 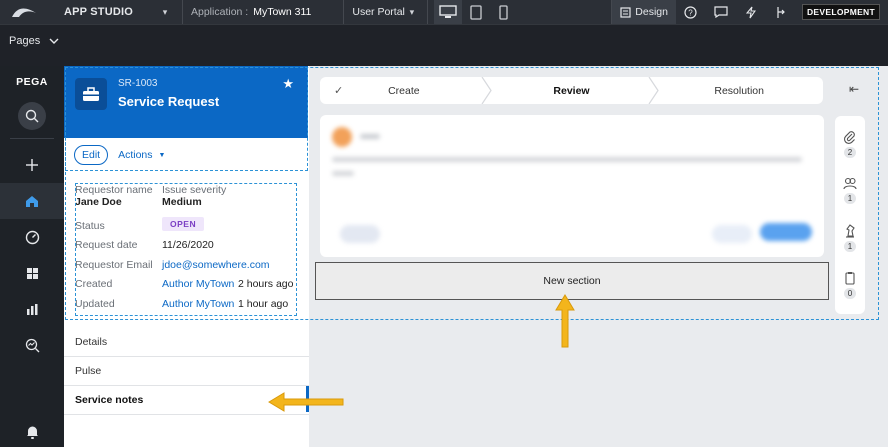 I want to click on pages-menu: Pages, so click(x=24, y=41).